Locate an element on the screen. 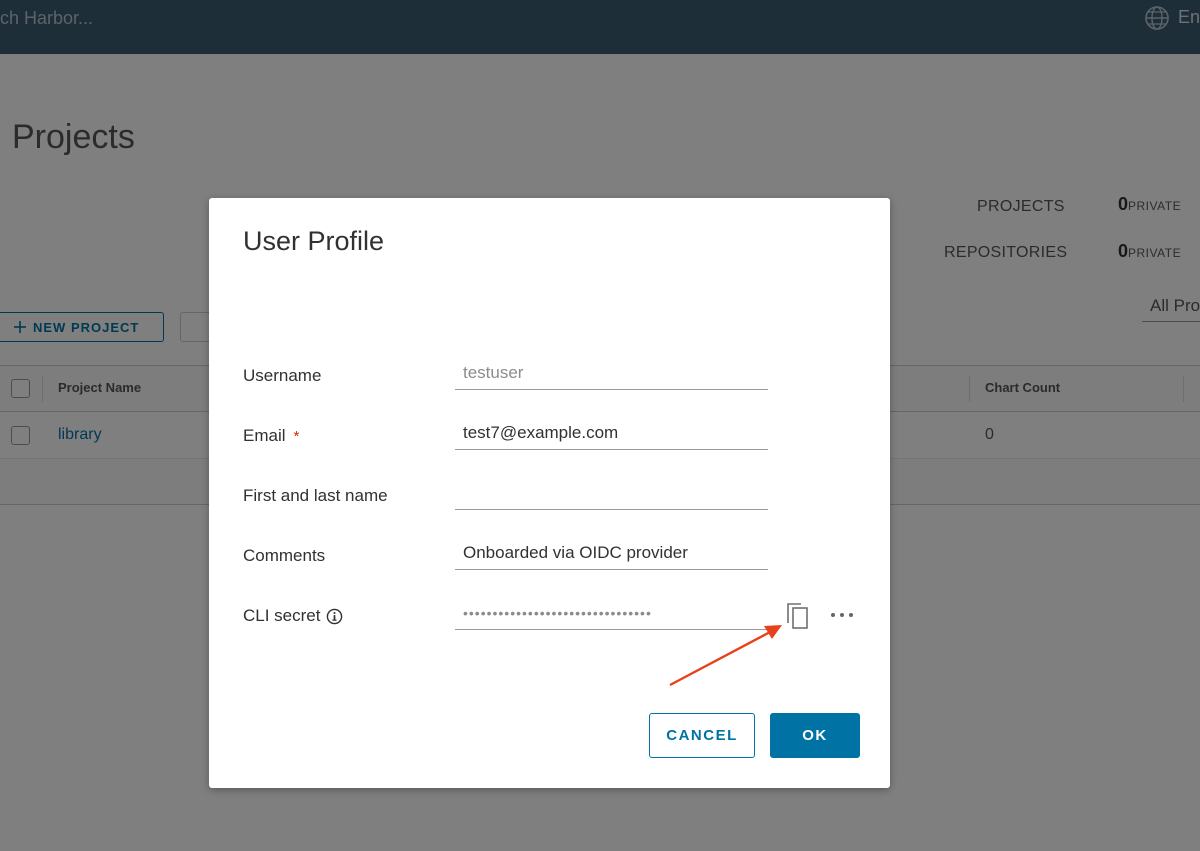 Image resolution: width=1200 pixels, height=851 pixels. copy-icon is located at coordinates (798, 616).